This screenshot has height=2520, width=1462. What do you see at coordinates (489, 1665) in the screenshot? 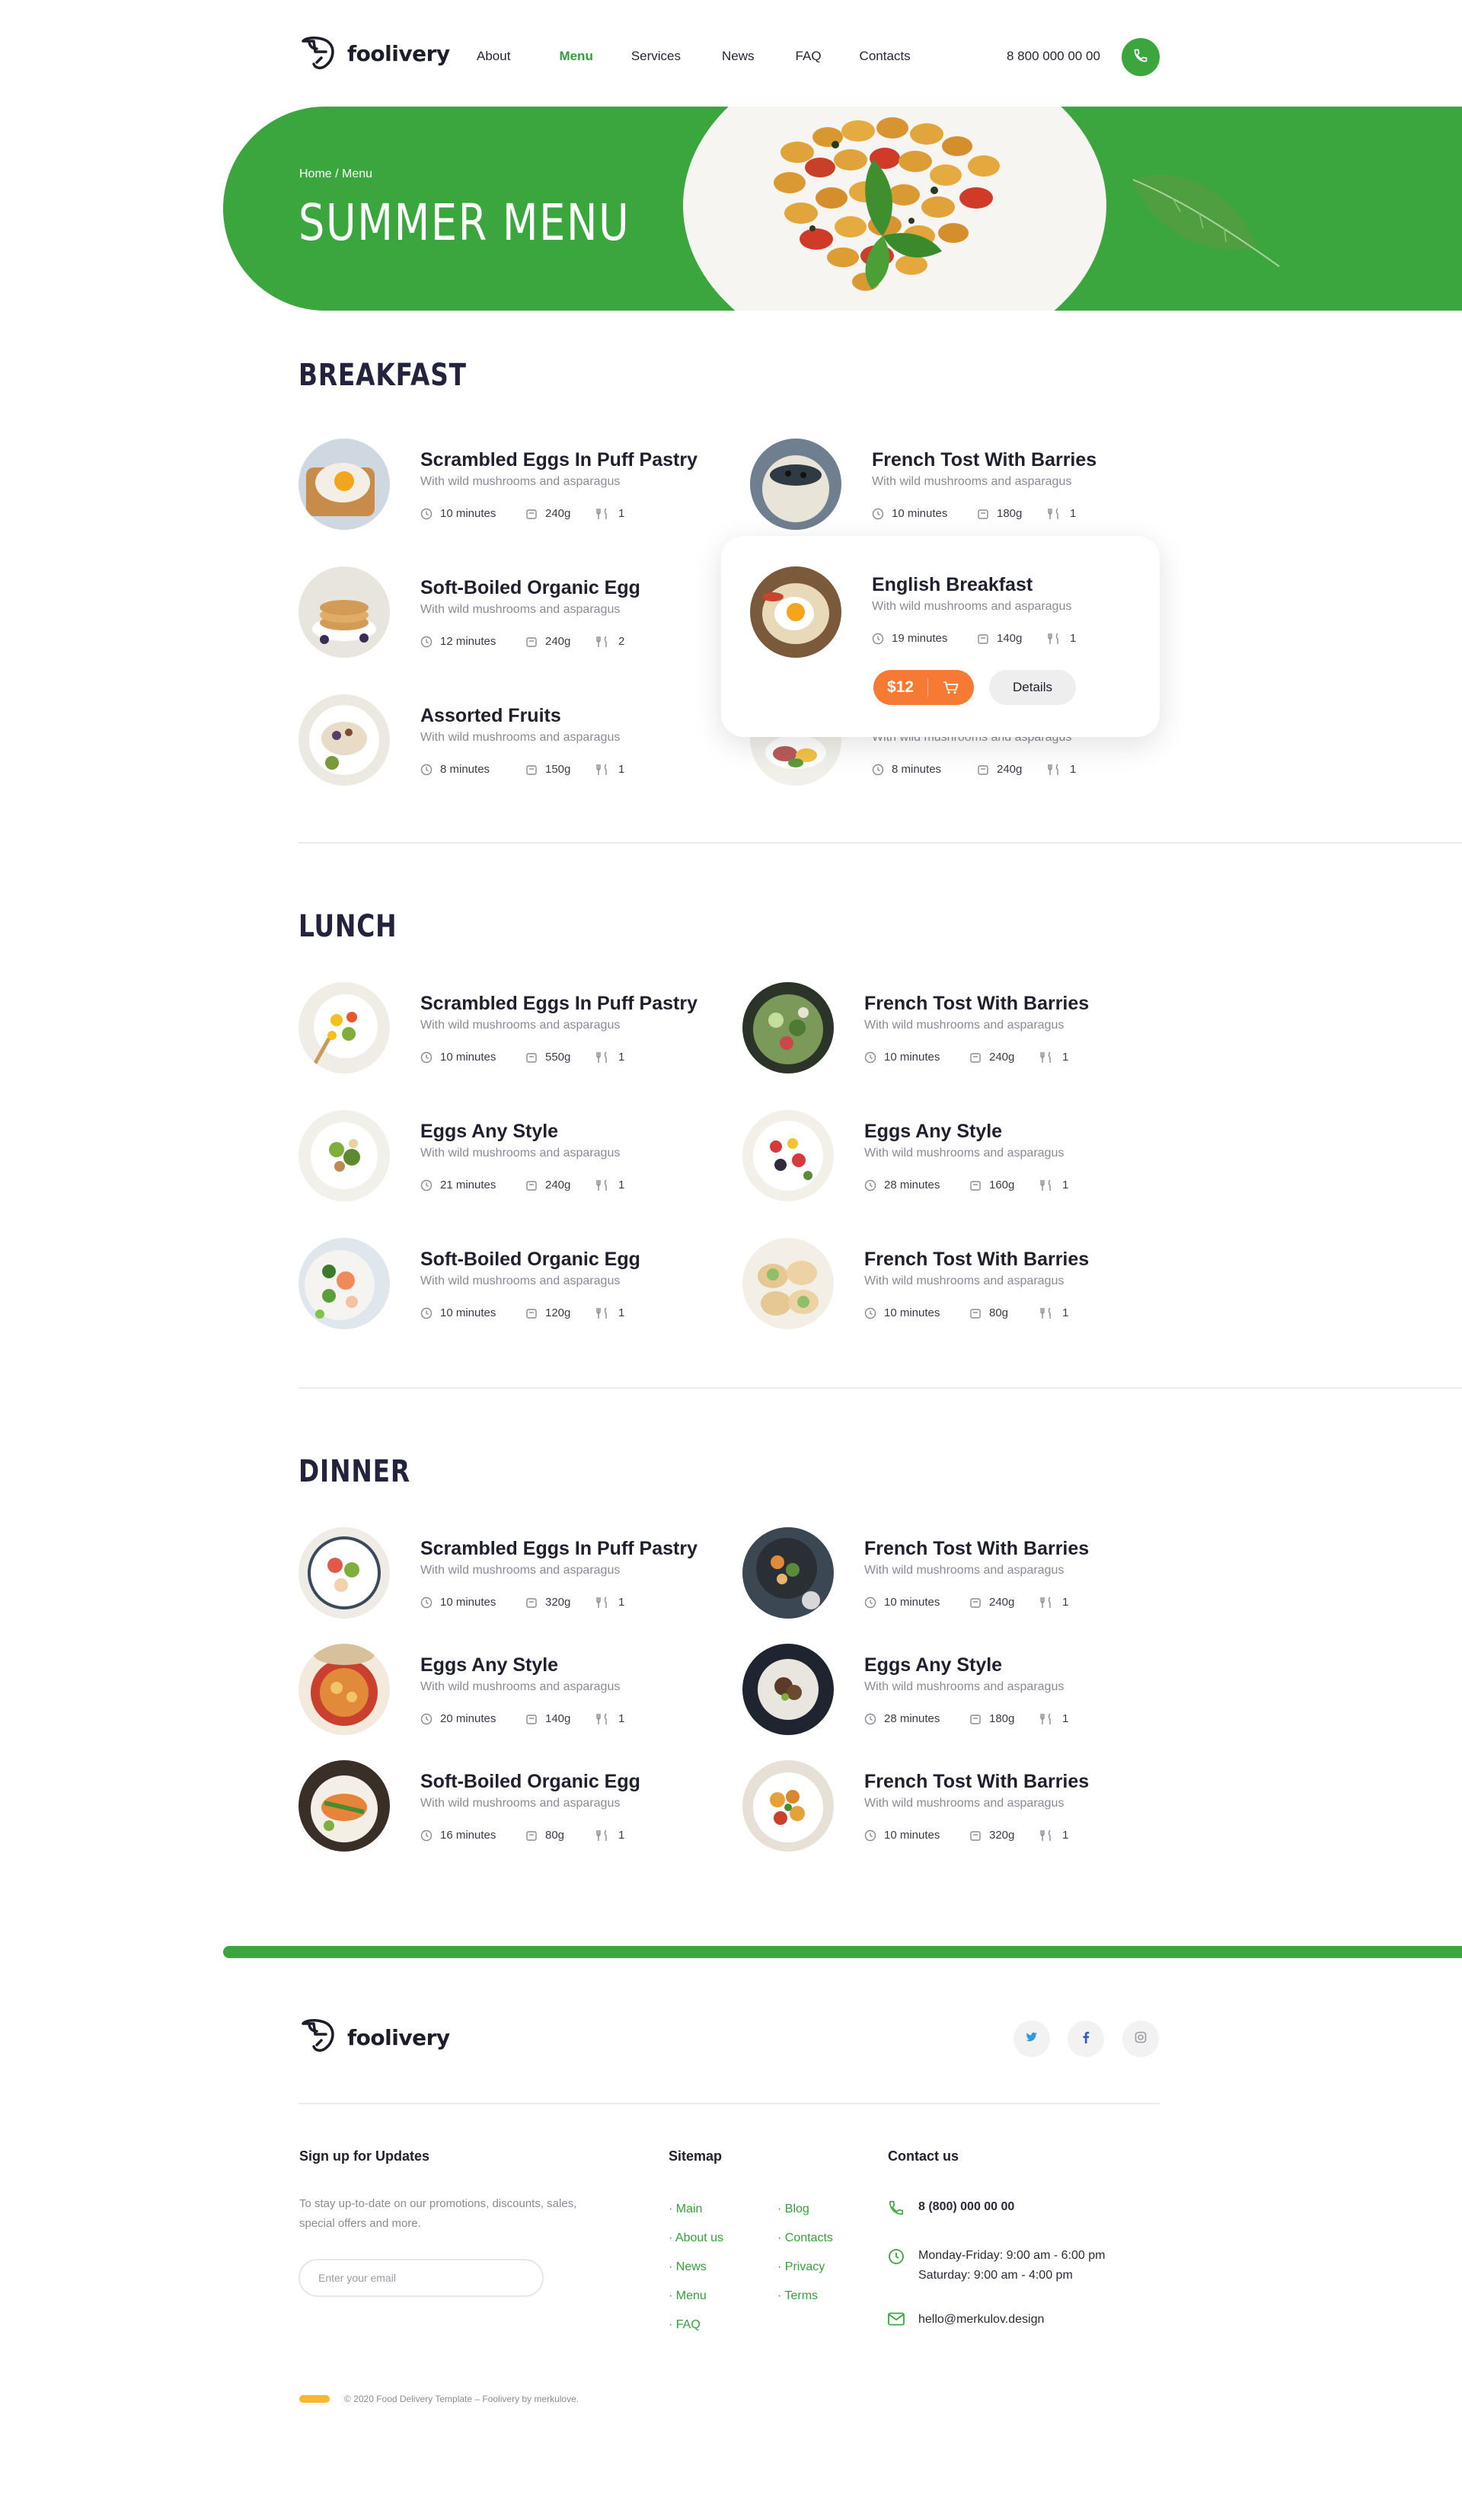
I see `dish-name: Eggs Any Style` at bounding box center [489, 1665].